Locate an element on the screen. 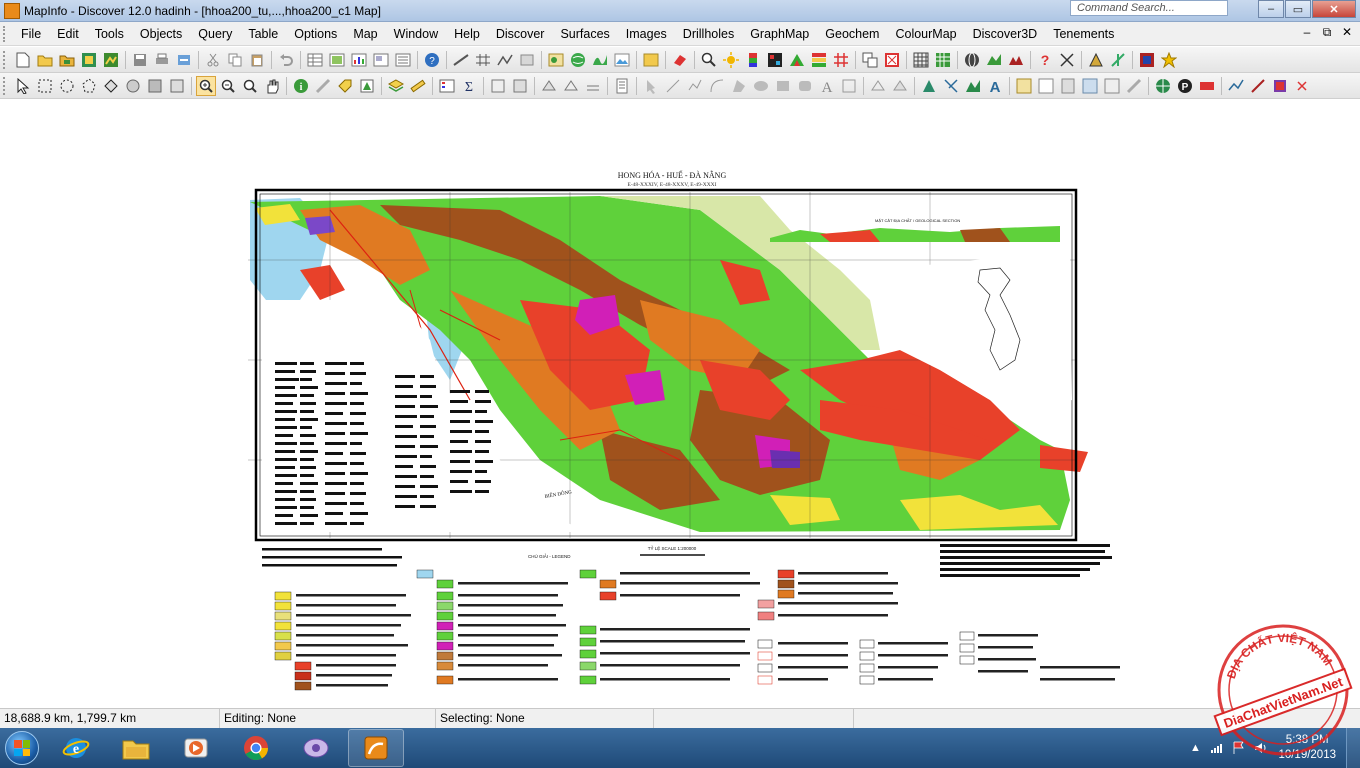 The image size is (1360, 768). menu-window: Window is located at coordinates (416, 34).